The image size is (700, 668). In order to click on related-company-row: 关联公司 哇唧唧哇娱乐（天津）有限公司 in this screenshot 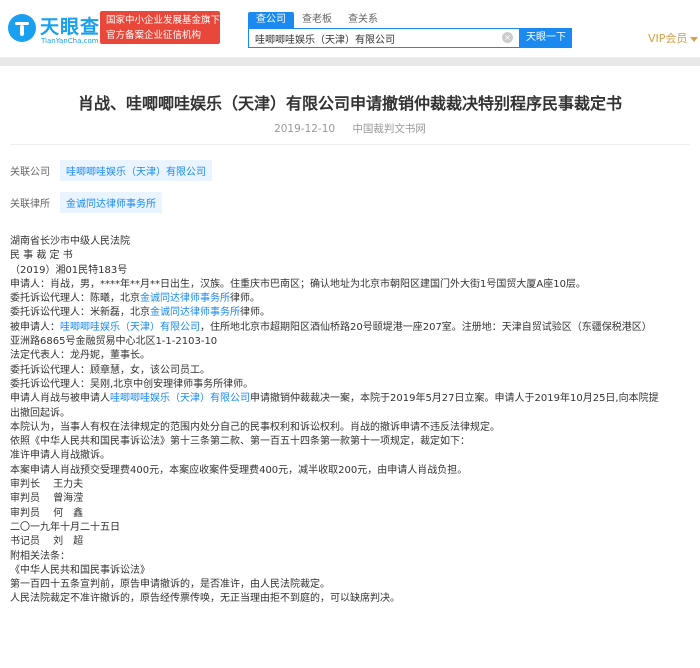, I will do `click(111, 170)`.